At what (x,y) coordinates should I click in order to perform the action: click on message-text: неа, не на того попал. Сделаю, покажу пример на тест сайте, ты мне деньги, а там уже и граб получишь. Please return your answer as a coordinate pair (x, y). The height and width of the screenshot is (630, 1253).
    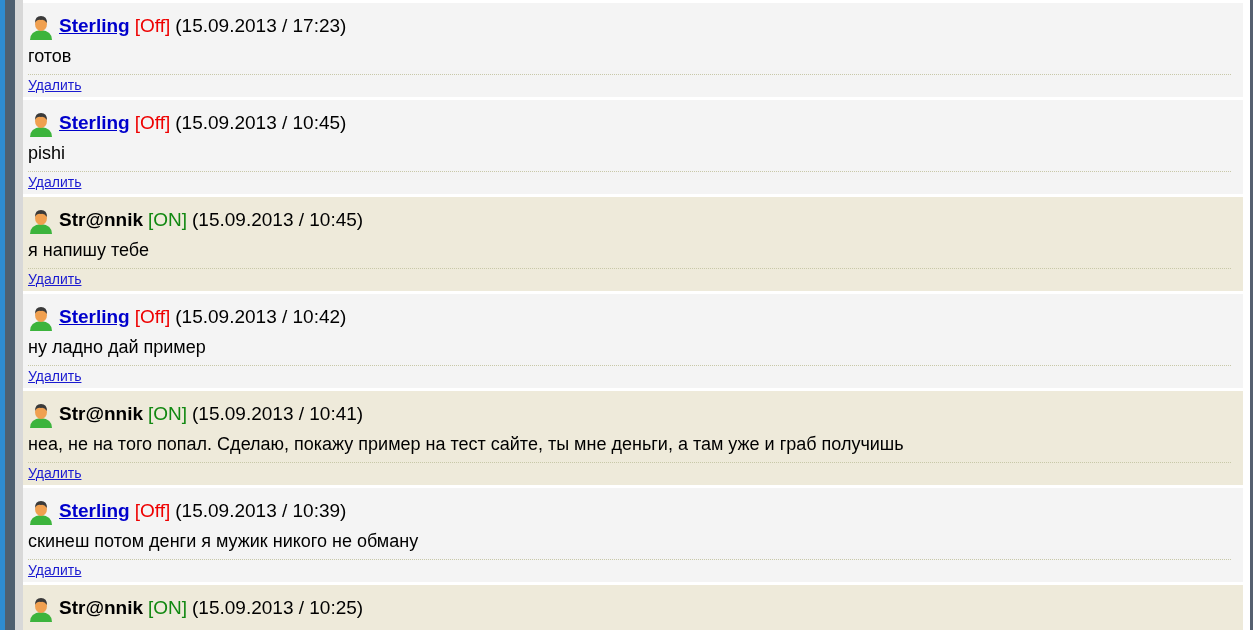
    Looking at the image, I should click on (466, 445).